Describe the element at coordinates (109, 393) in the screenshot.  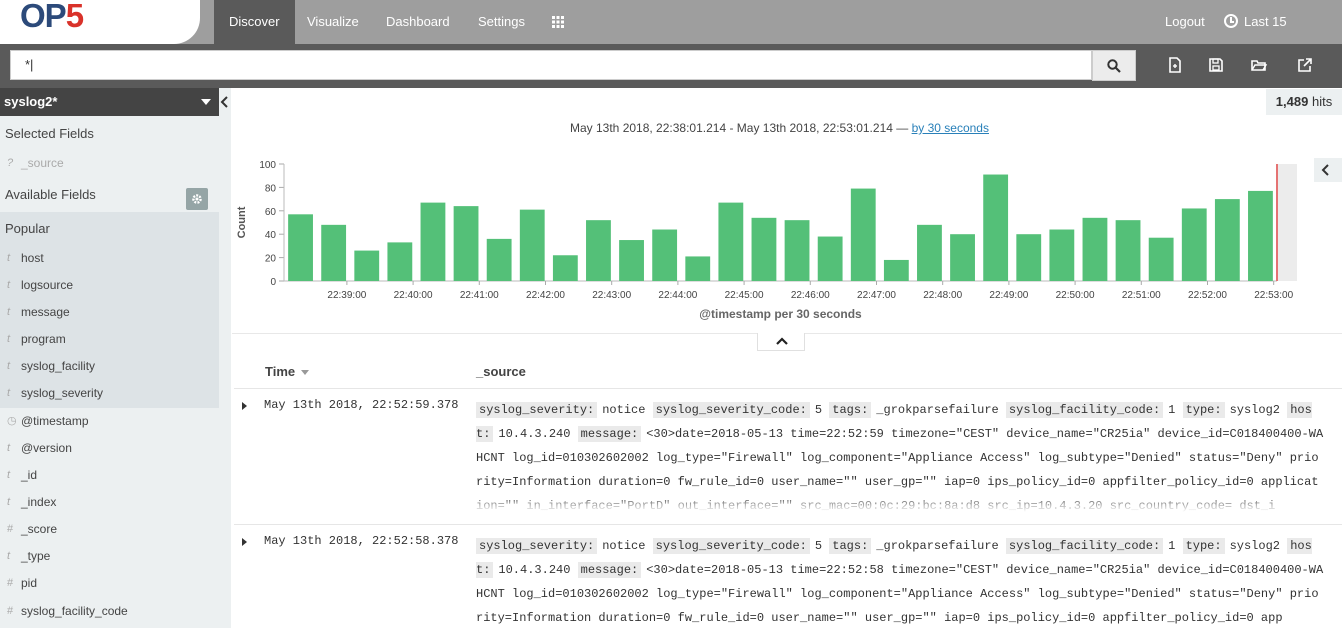
I see `field-syslog-severity: t syslog_severity` at that location.